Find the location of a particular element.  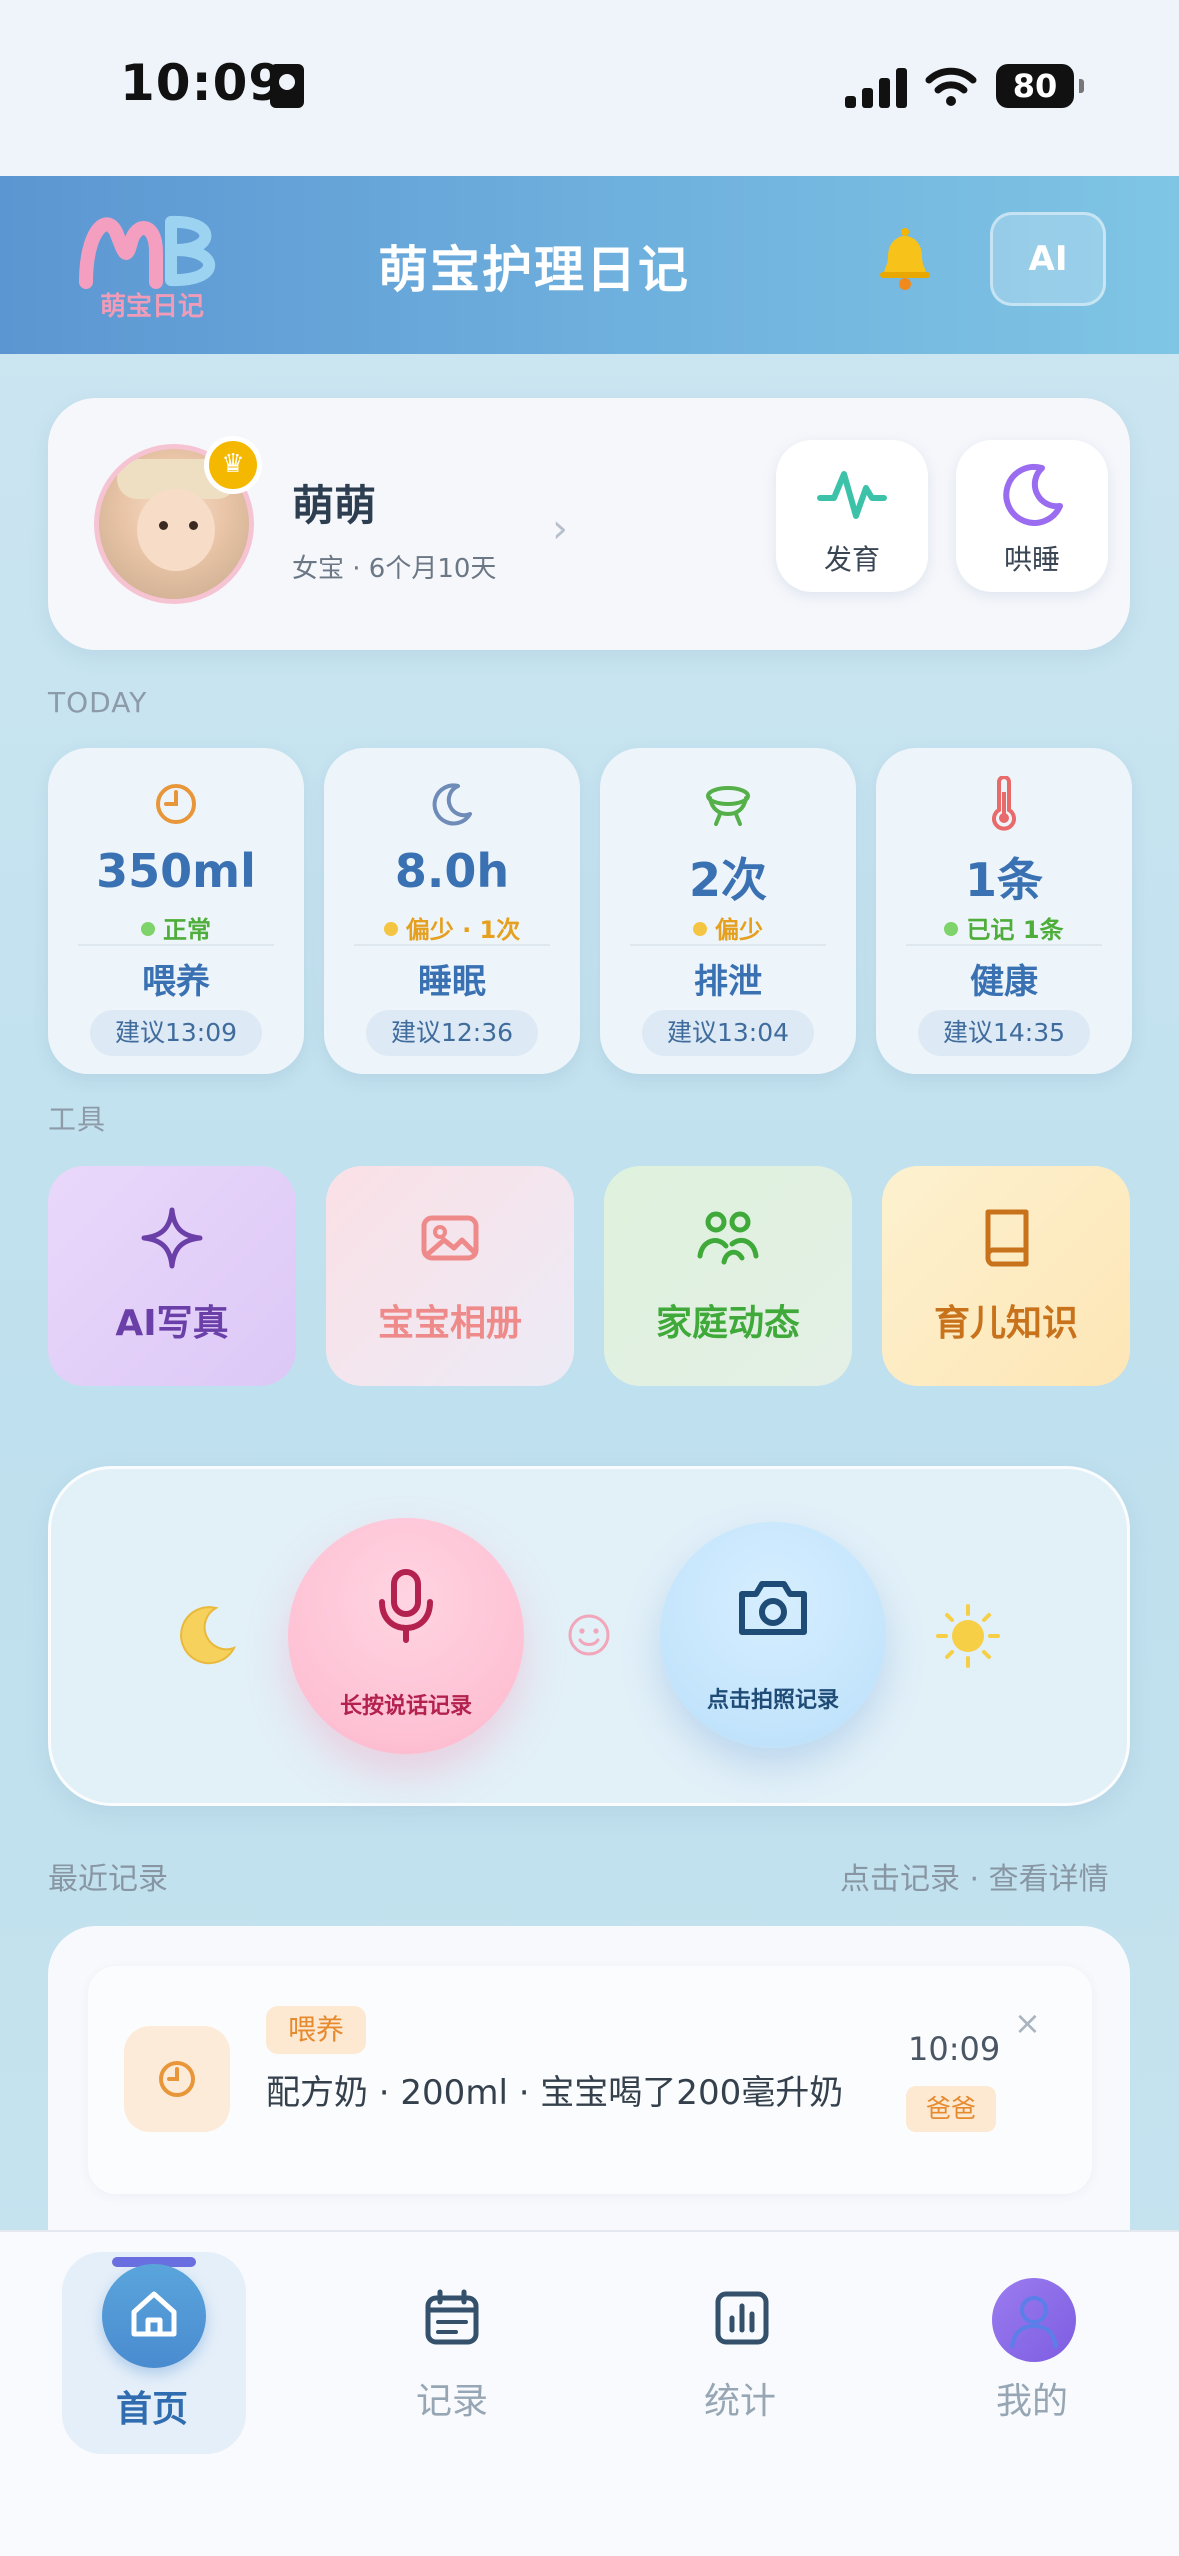

growth-label: 发育 is located at coordinates (851, 559).